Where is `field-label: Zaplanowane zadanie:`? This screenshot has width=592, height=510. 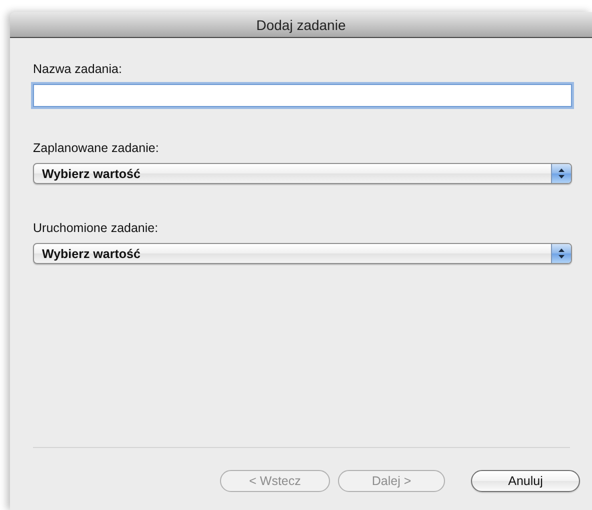
field-label: Zaplanowane zadanie: is located at coordinates (96, 148).